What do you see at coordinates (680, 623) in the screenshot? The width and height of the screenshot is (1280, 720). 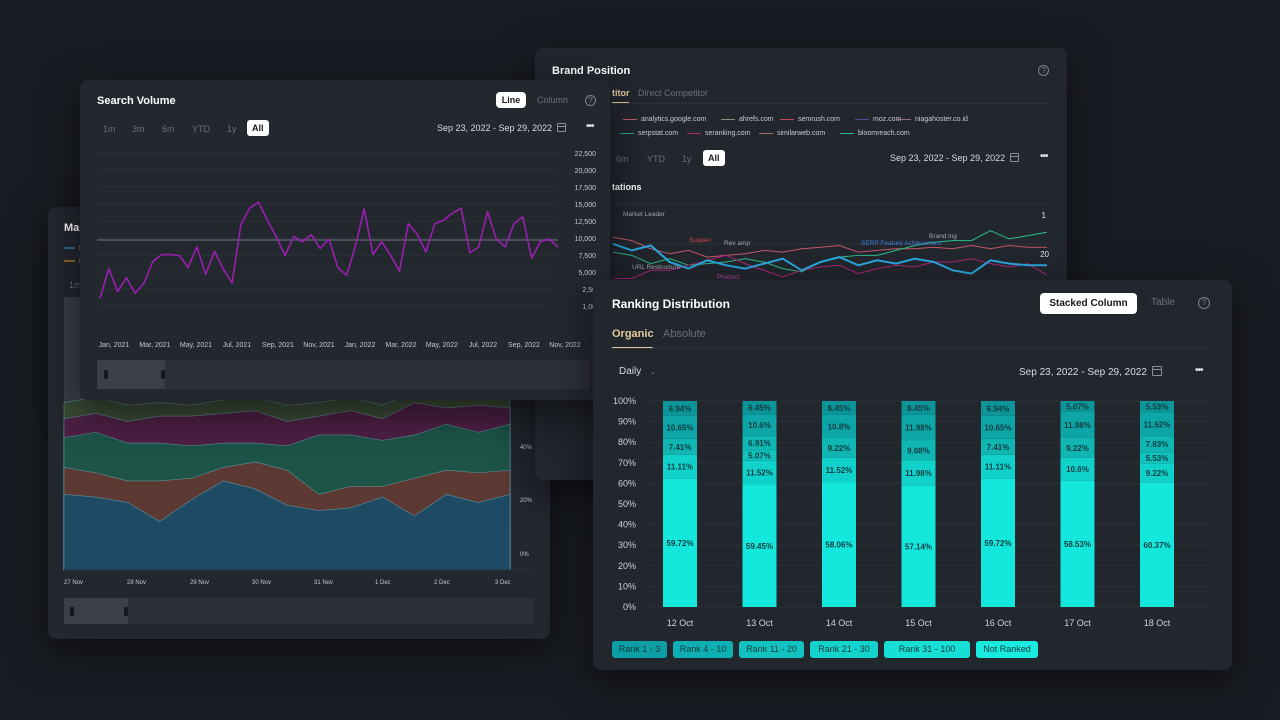 I see `x-tick-label: 12 Oct` at bounding box center [680, 623].